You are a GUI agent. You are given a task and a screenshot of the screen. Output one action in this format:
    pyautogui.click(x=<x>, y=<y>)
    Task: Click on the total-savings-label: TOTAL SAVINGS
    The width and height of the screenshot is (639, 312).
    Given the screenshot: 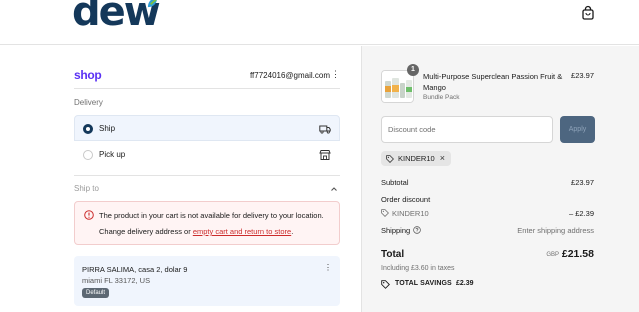 What is the action you would take?
    pyautogui.click(x=423, y=283)
    